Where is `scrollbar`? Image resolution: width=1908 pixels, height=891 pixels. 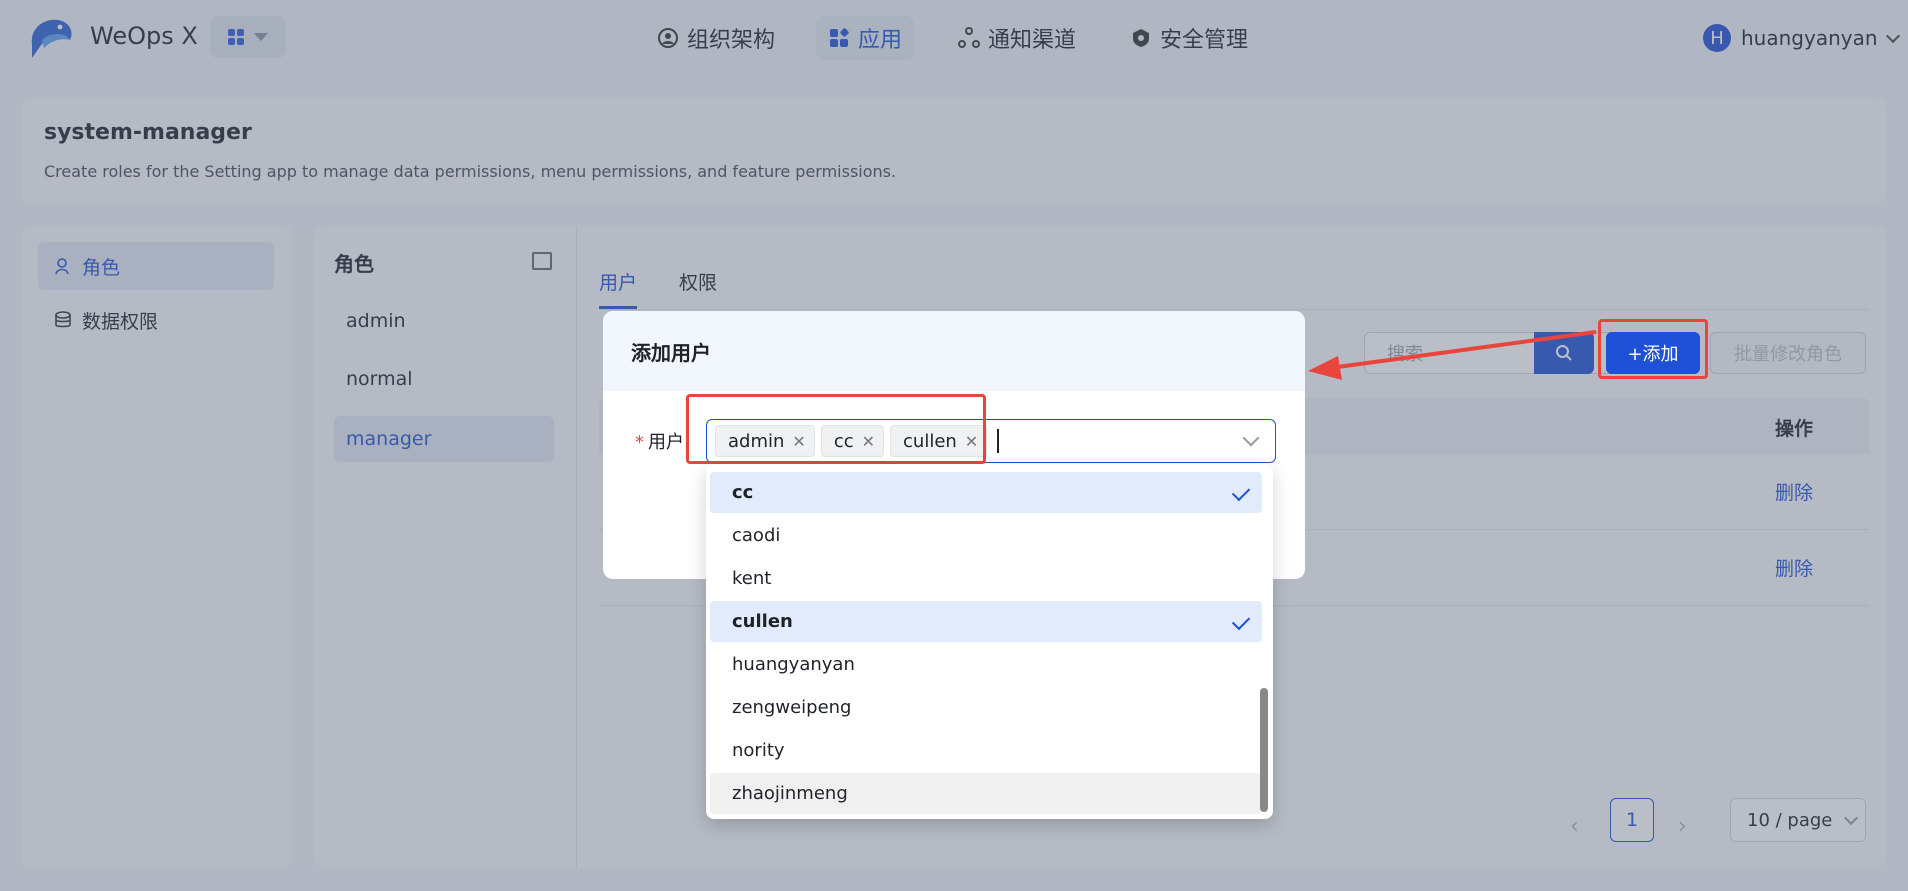
scrollbar is located at coordinates (1264, 750).